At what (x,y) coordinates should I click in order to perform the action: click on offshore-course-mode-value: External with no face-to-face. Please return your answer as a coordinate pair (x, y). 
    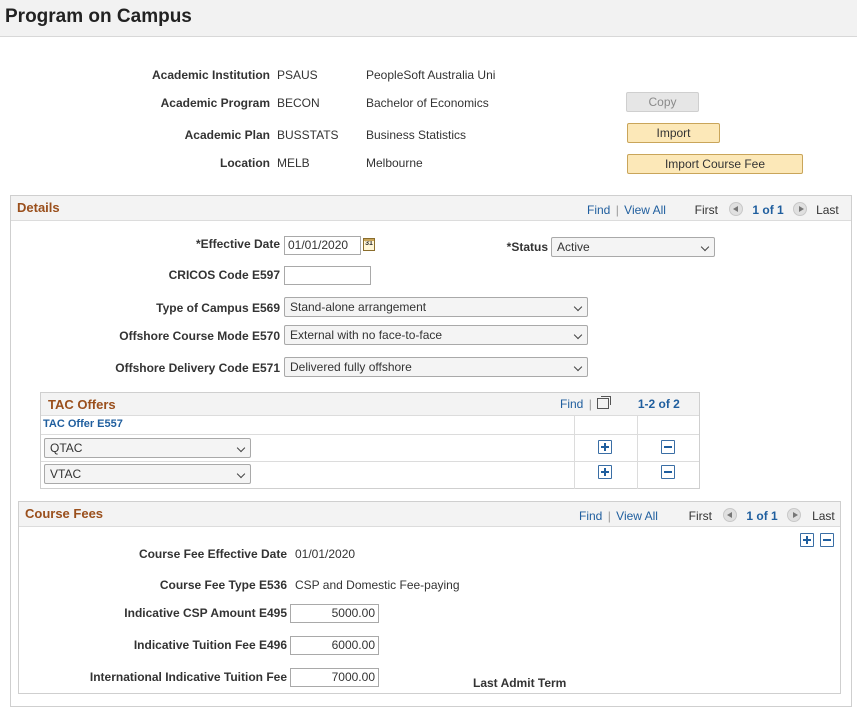
    Looking at the image, I should click on (366, 335).